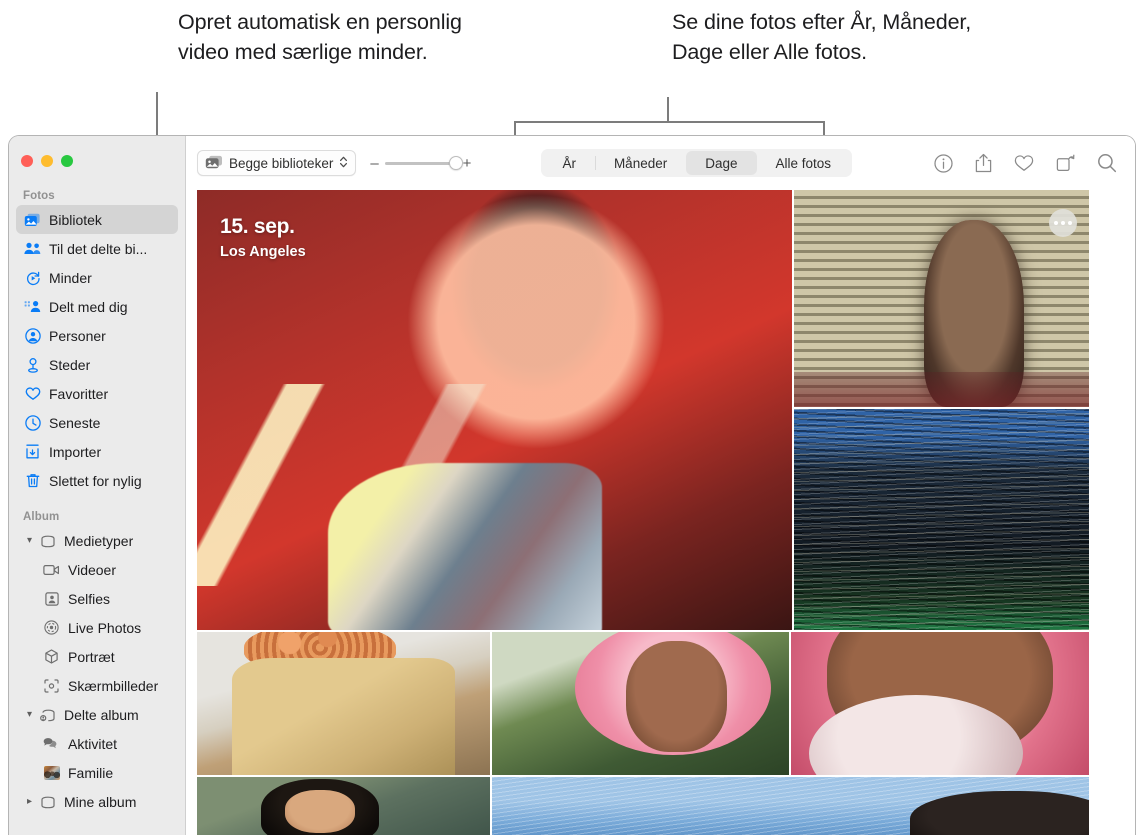 The image size is (1144, 835). What do you see at coordinates (263, 252) in the screenshot?
I see `location-label: Los Angeles` at bounding box center [263, 252].